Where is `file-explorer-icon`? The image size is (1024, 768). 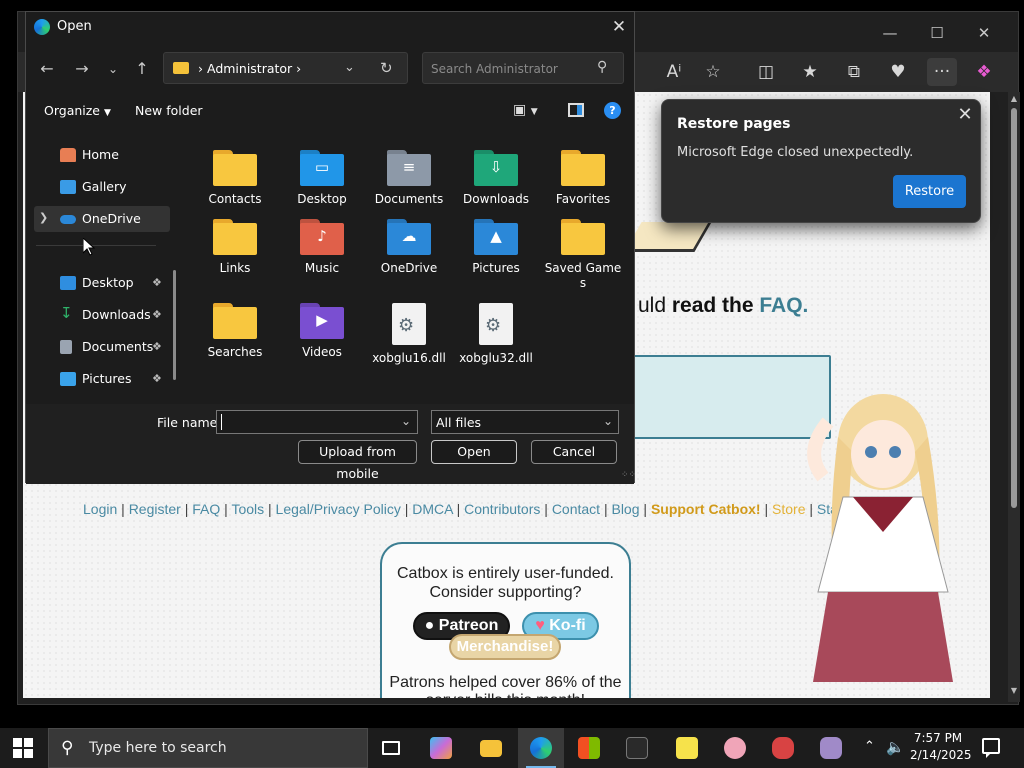
file-explorer-icon is located at coordinates (491, 748).